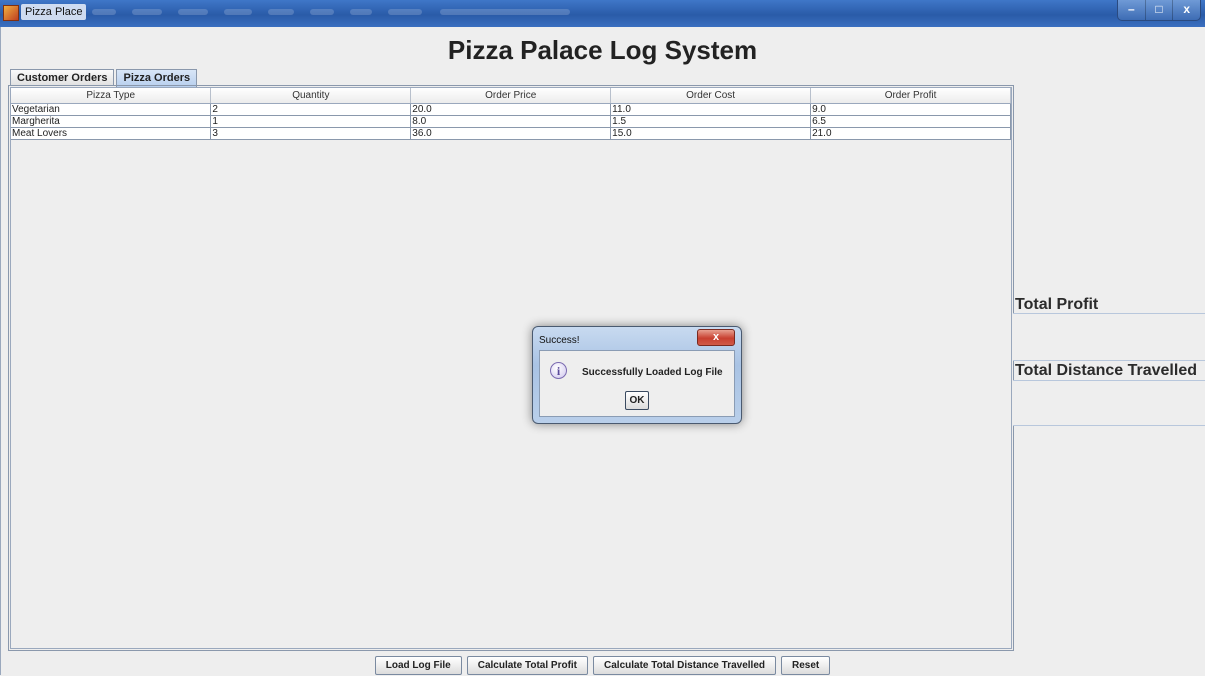 The image size is (1205, 676). What do you see at coordinates (1186, 10) in the screenshot?
I see `close-window-button: x` at bounding box center [1186, 10].